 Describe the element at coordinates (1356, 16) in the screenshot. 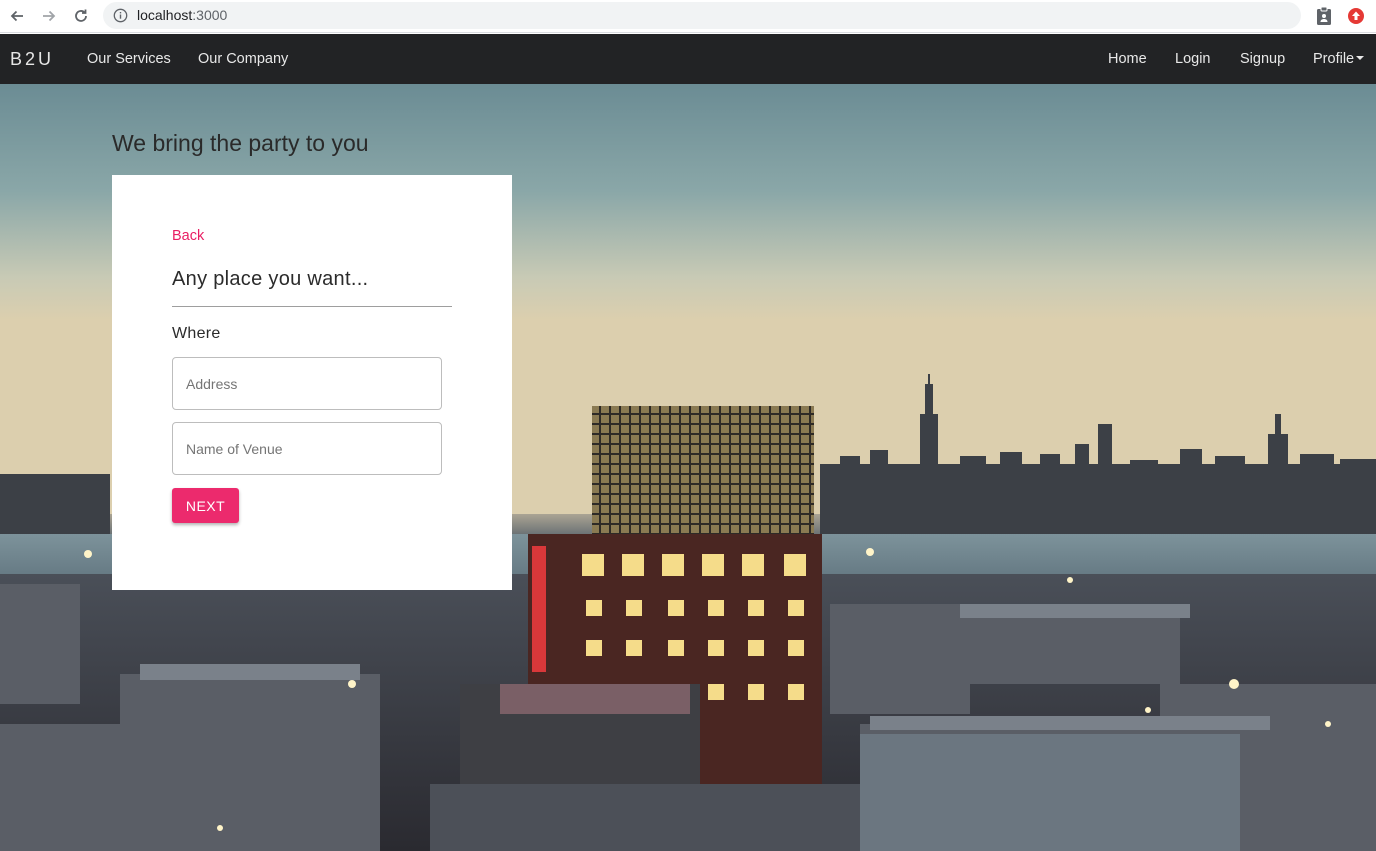

I see `red-extension-icon` at that location.